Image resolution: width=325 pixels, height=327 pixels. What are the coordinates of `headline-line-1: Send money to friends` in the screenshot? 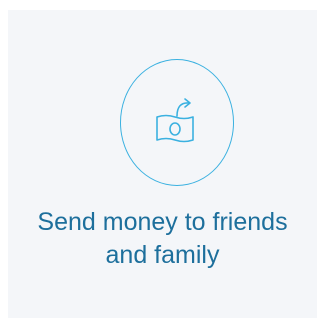 It's located at (162, 222).